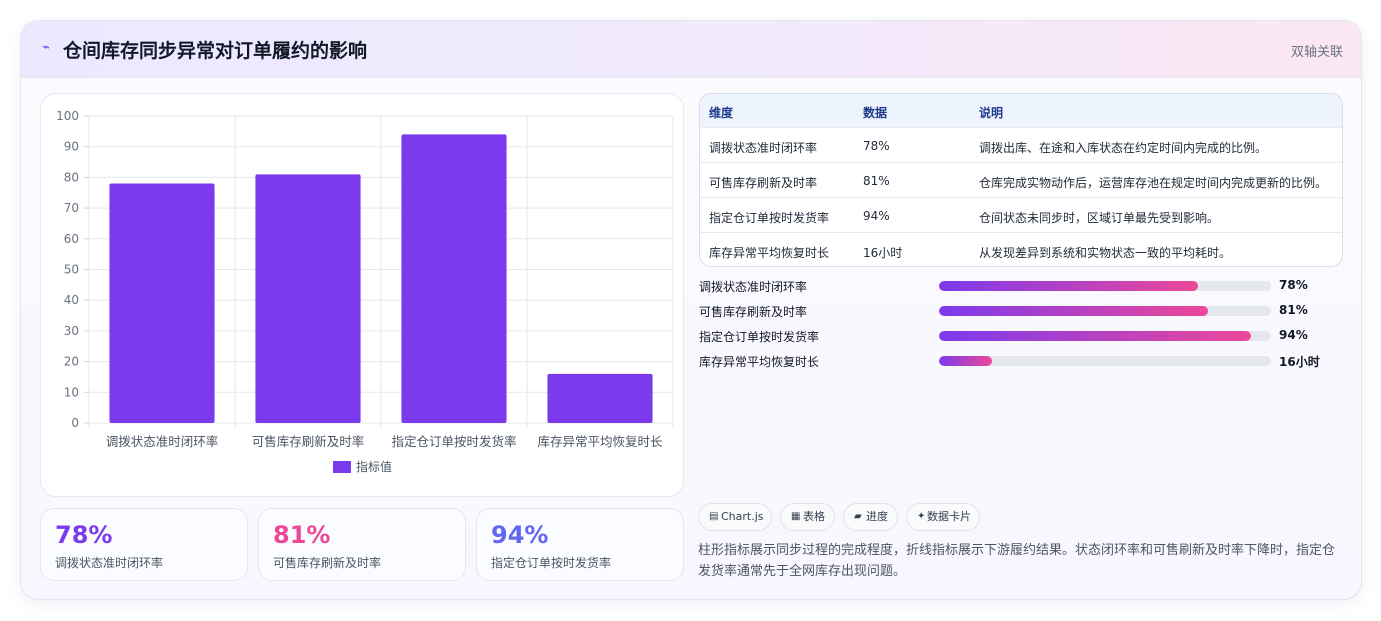 The height and width of the screenshot is (621, 1381). I want to click on legend-label: 指标值, so click(374, 466).